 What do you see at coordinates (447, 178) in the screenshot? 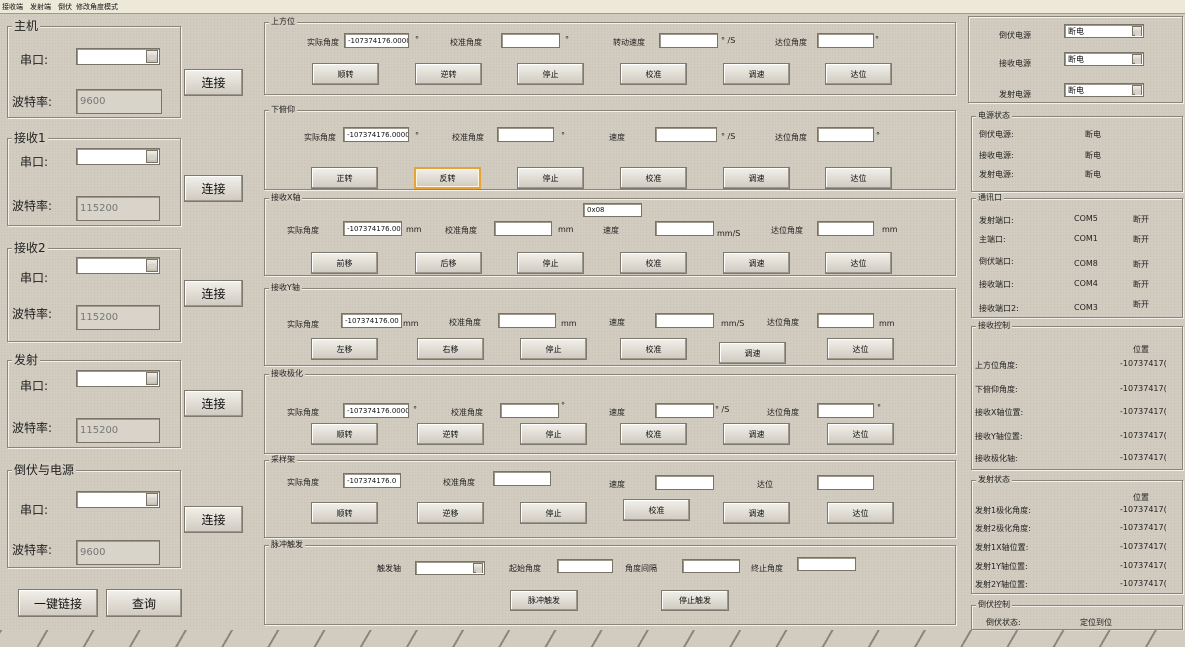
I see `reverse-rotate-button: 反转` at bounding box center [447, 178].